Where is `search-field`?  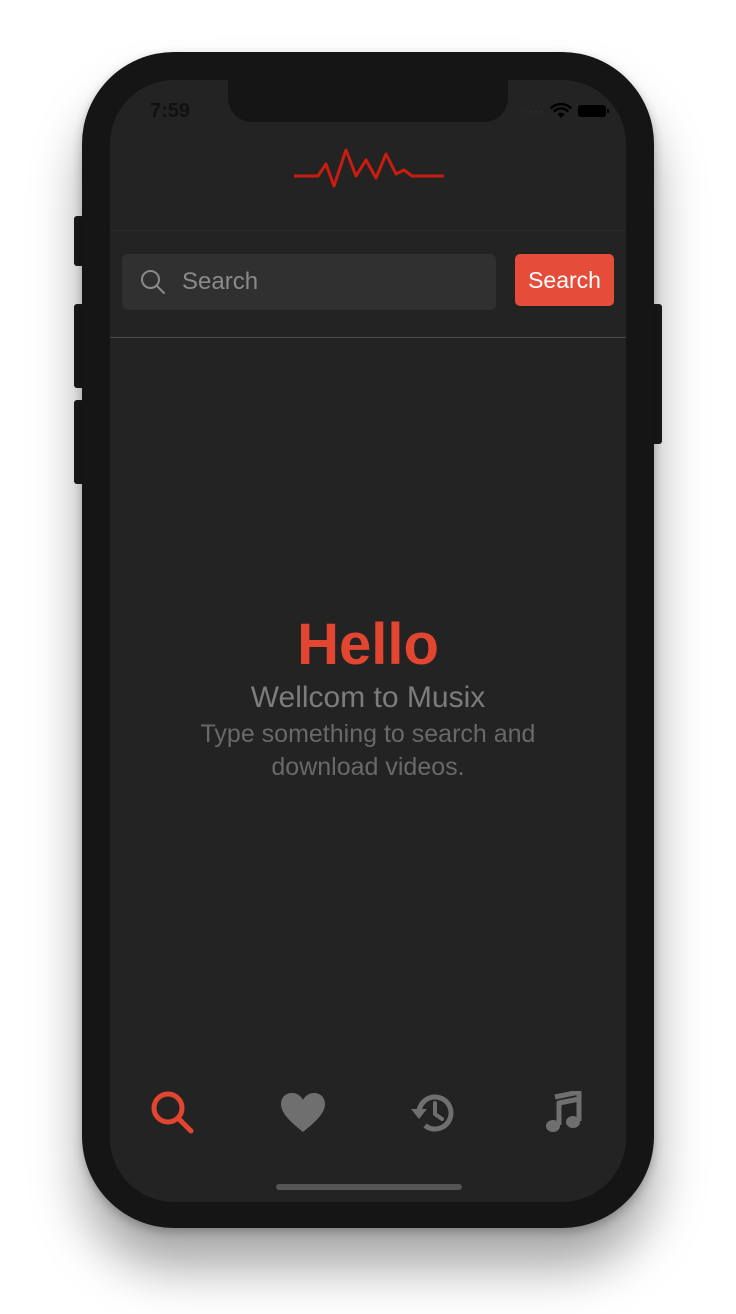 search-field is located at coordinates (309, 282).